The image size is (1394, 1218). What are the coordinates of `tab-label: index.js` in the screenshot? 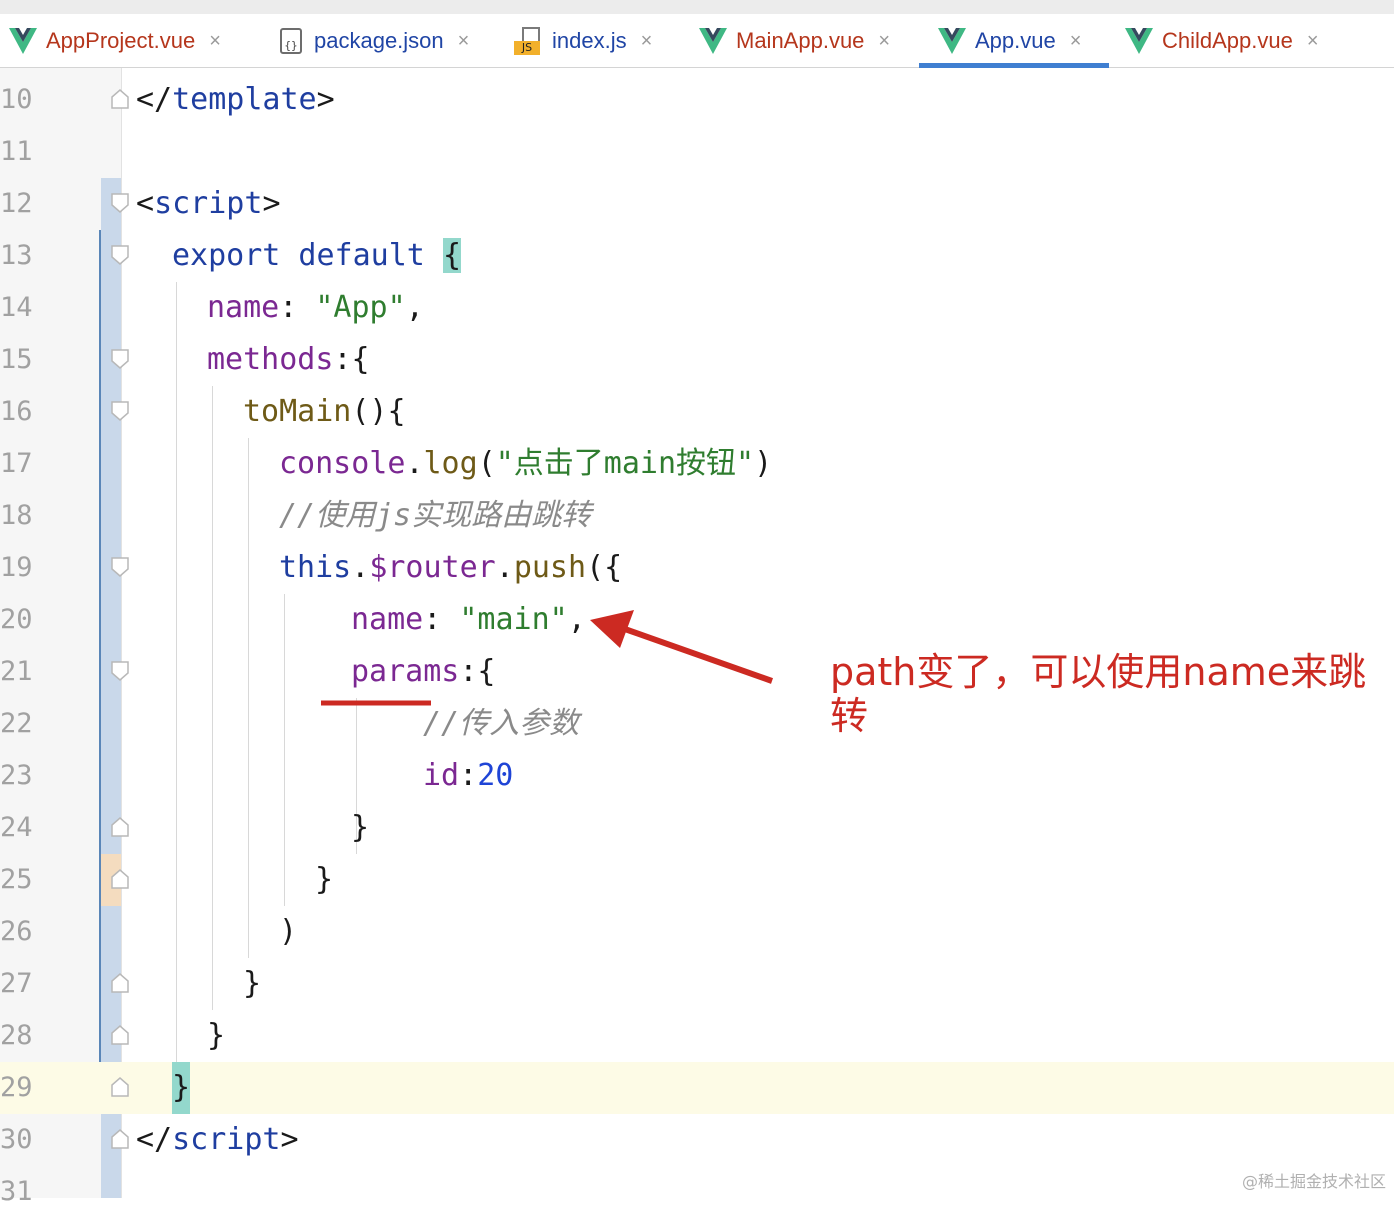 It's located at (589, 40).